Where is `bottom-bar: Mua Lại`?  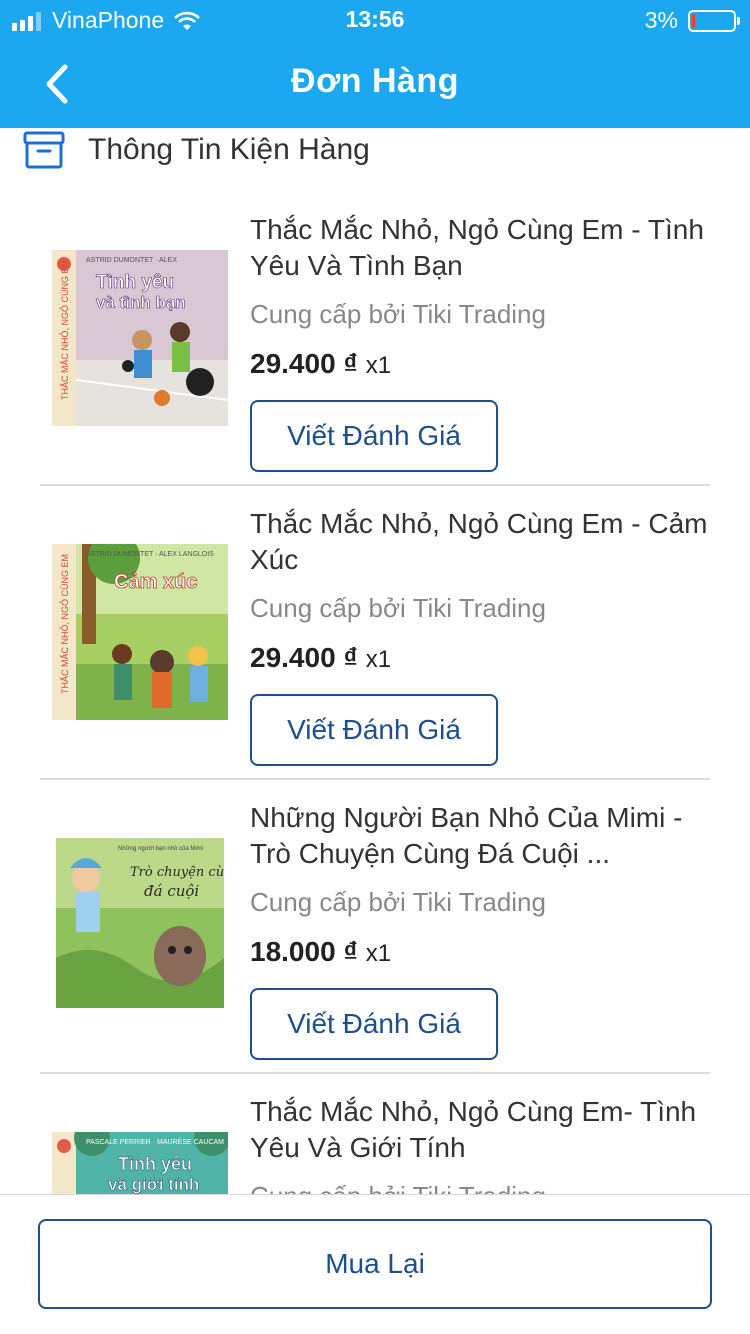 bottom-bar: Mua Lại is located at coordinates (375, 1264).